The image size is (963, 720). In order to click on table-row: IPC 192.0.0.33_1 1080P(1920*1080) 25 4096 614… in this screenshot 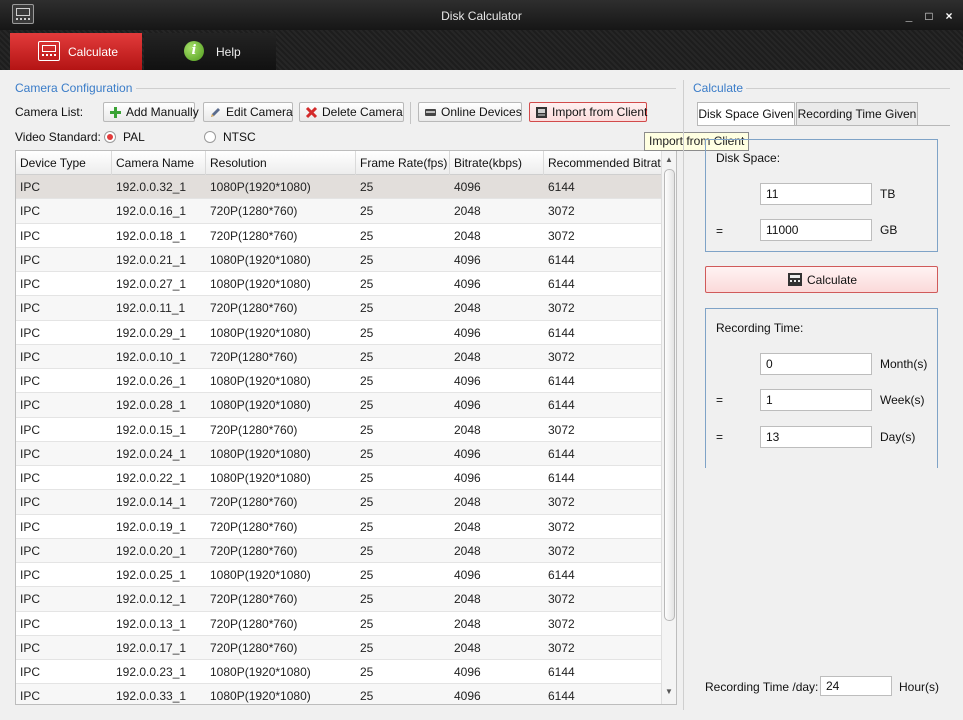, I will do `click(338, 694)`.